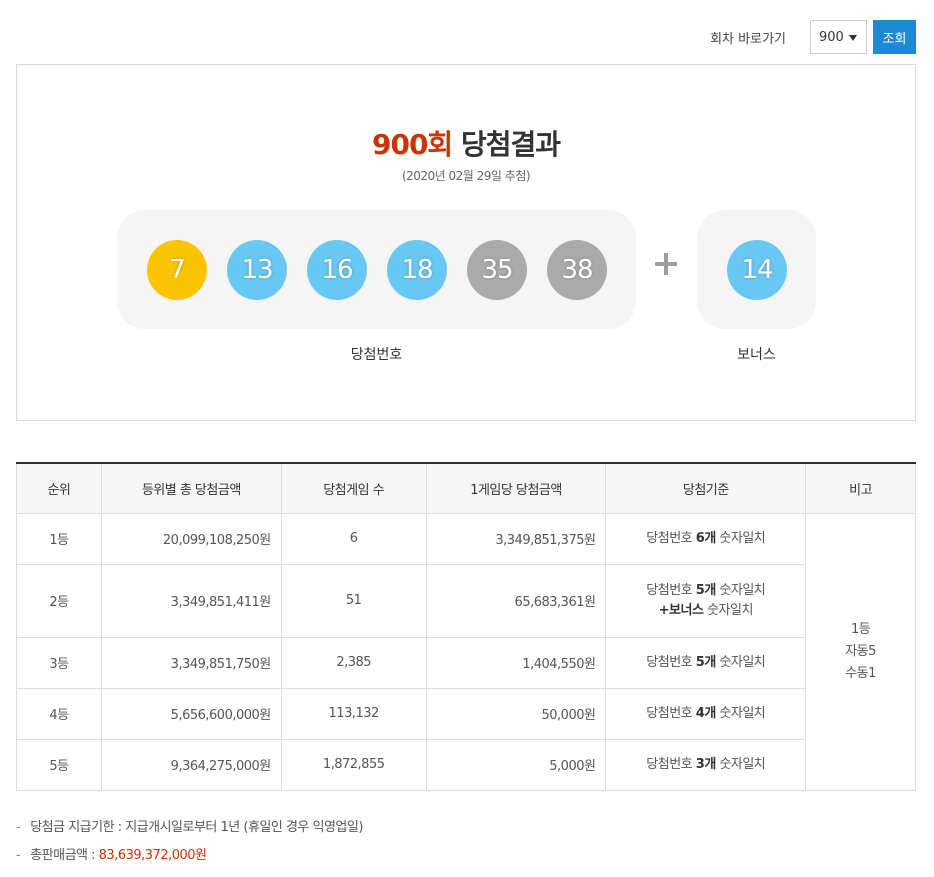 The image size is (934, 877). Describe the element at coordinates (860, 488) in the screenshot. I see `column-header: 비고` at that location.